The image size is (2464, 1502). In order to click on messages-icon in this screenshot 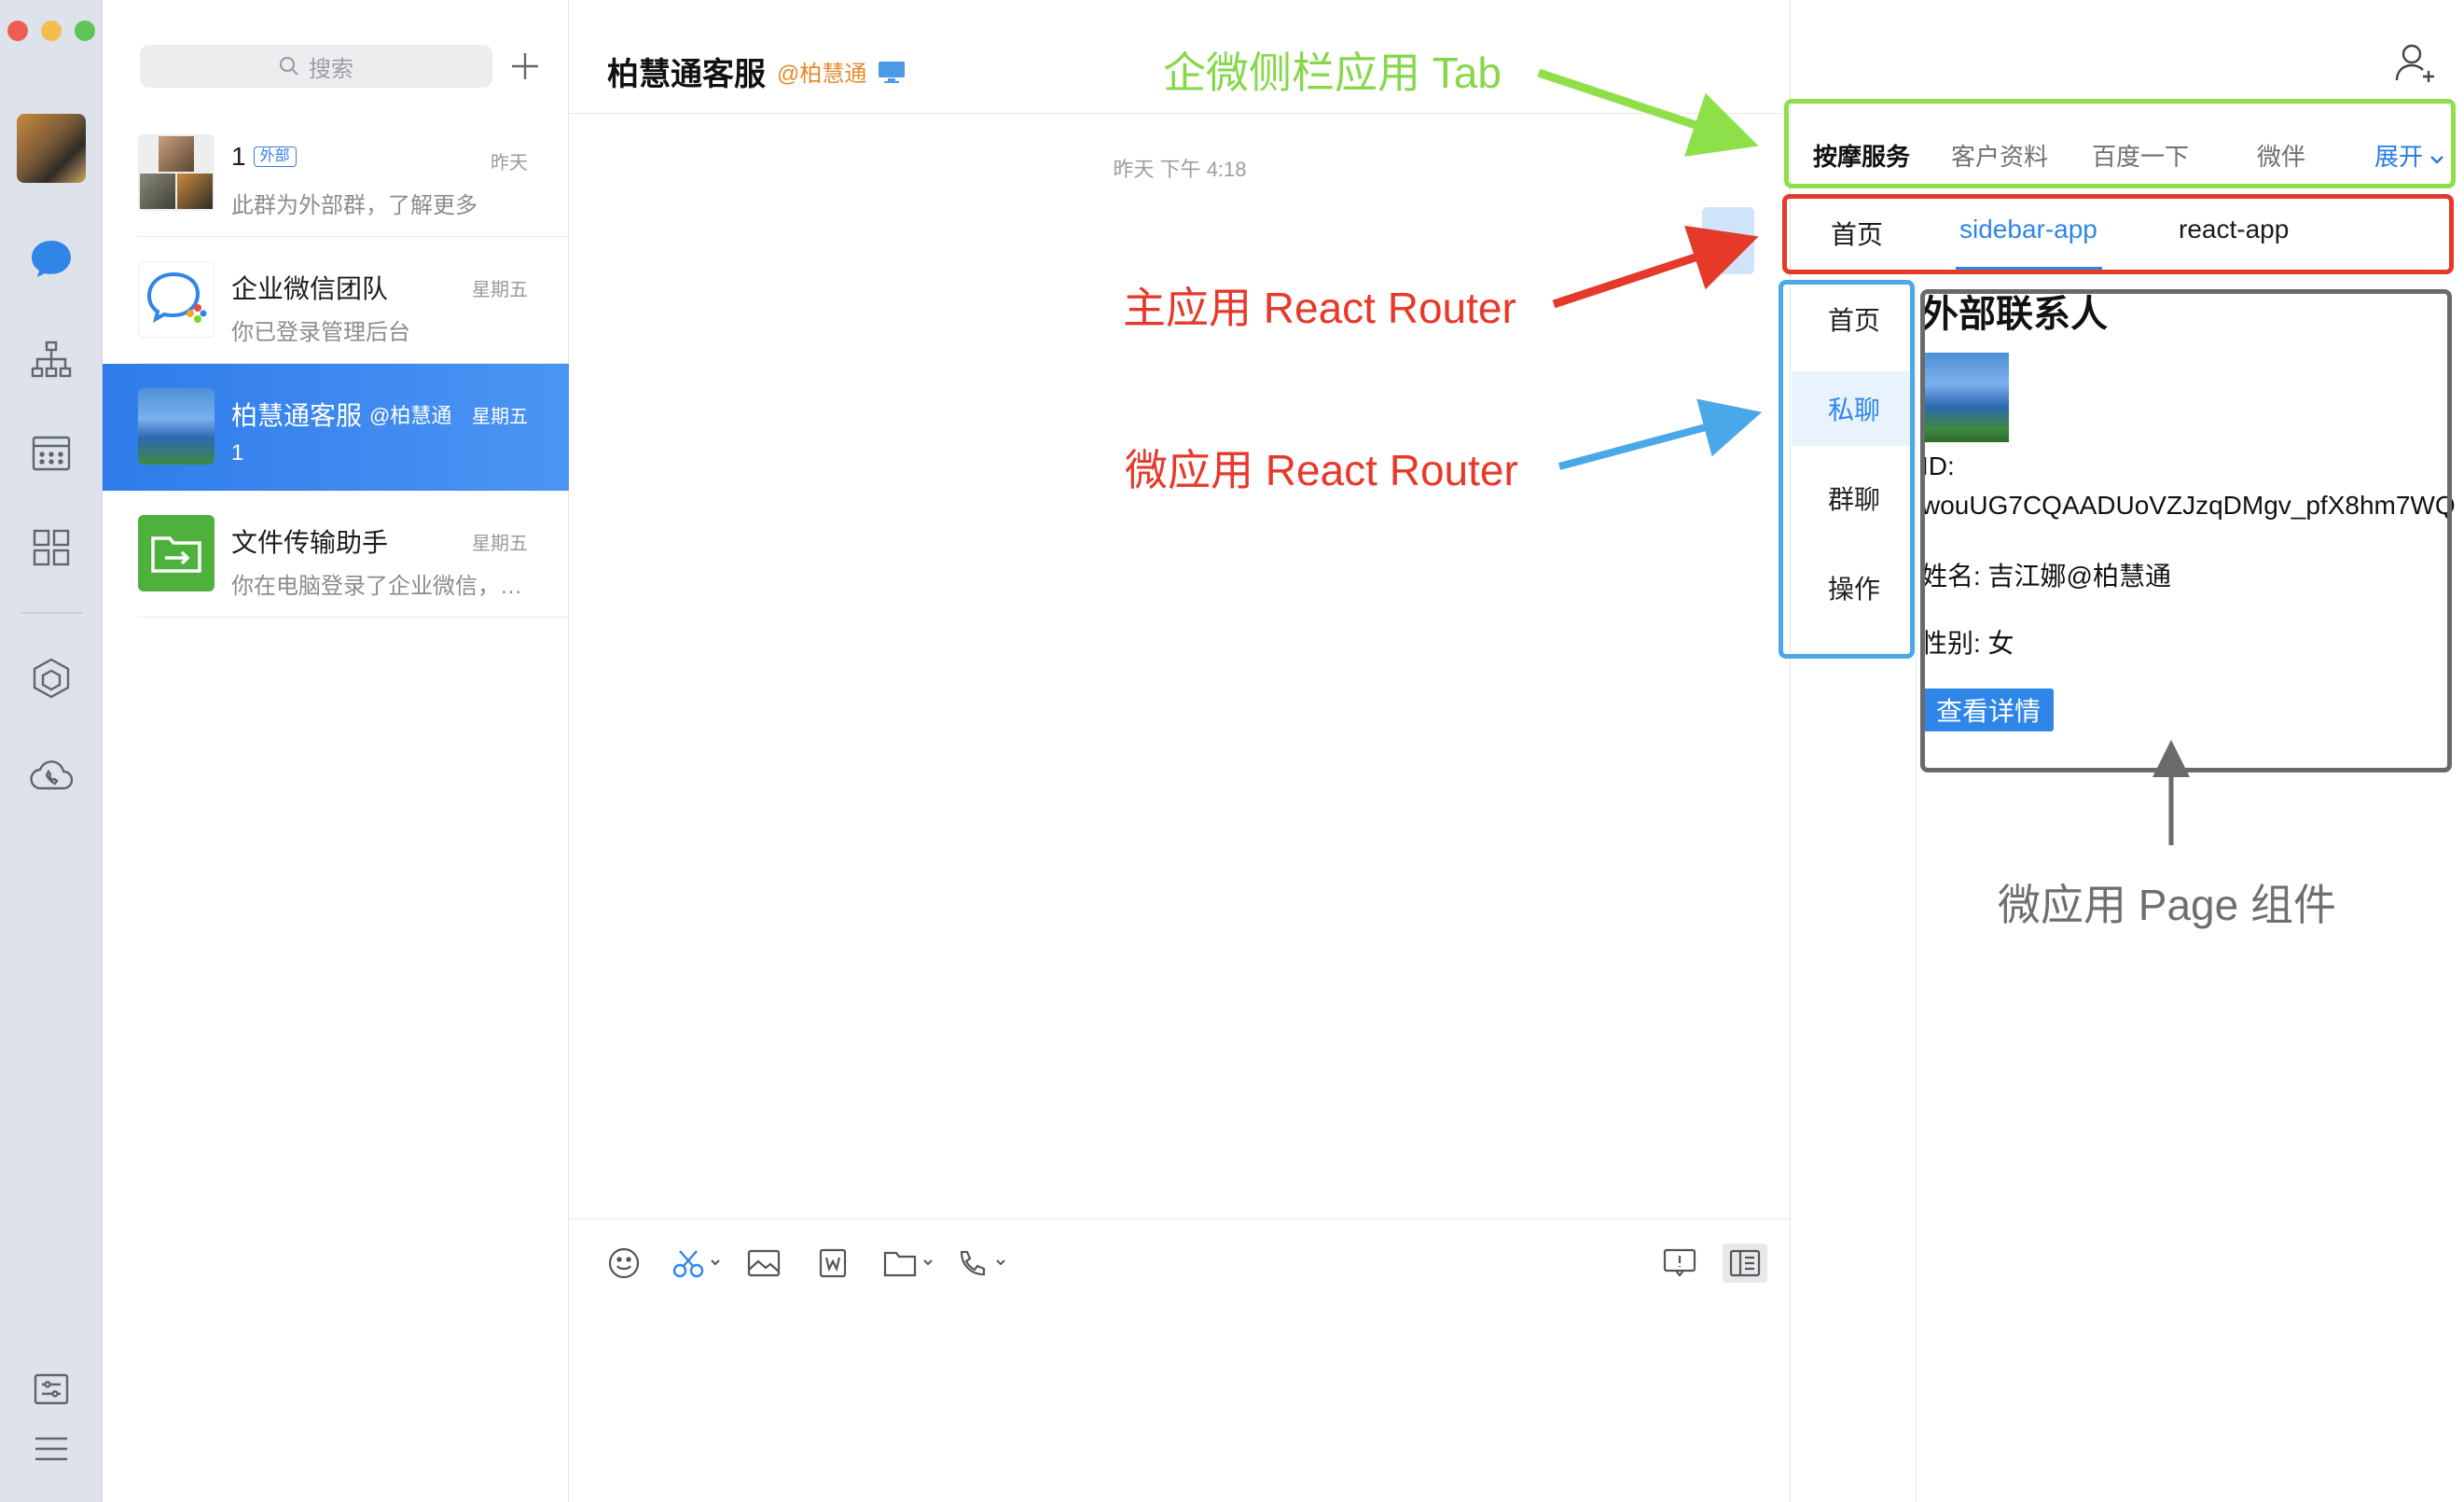, I will do `click(51, 259)`.